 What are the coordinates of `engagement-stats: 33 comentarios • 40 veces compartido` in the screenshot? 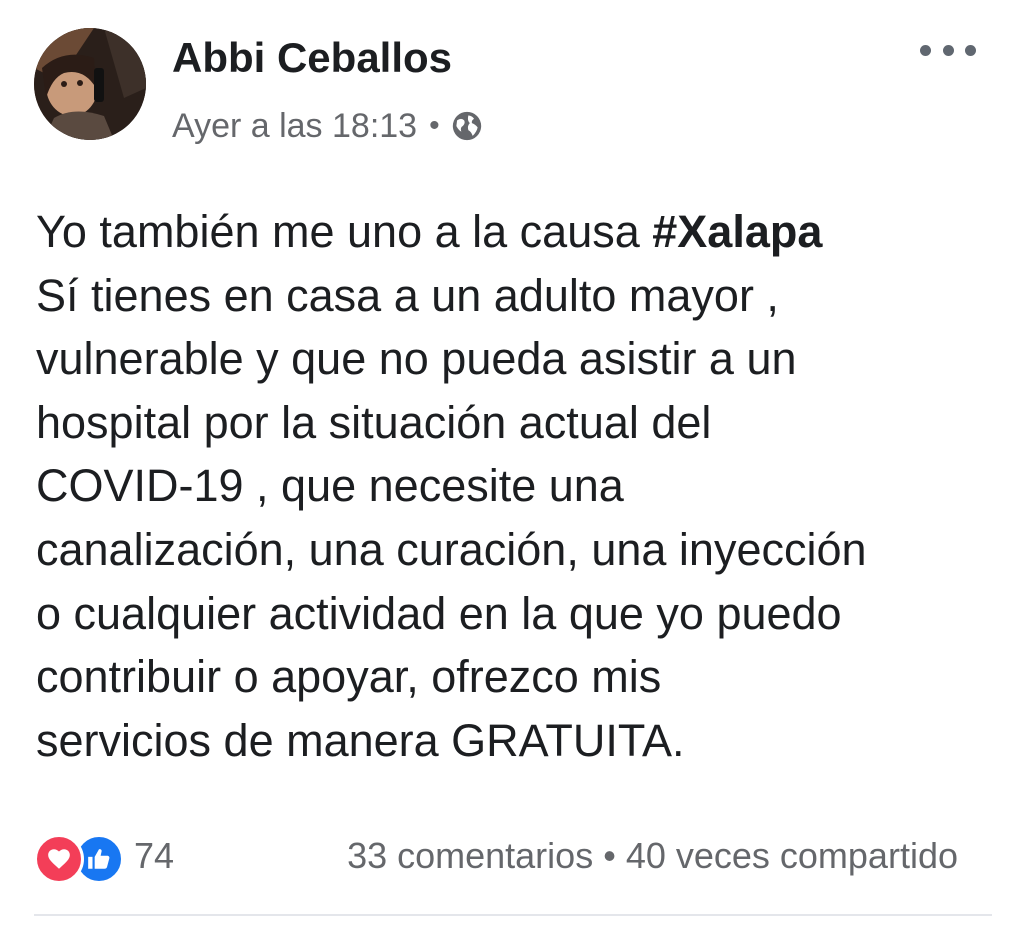 It's located at (652, 856).